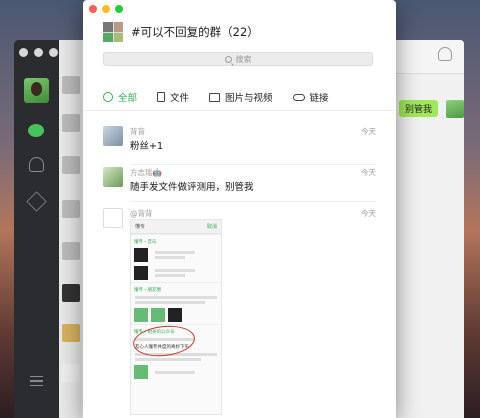 This screenshot has width=480, height=418. I want to click on tab-media: 图片与视频, so click(241, 97).